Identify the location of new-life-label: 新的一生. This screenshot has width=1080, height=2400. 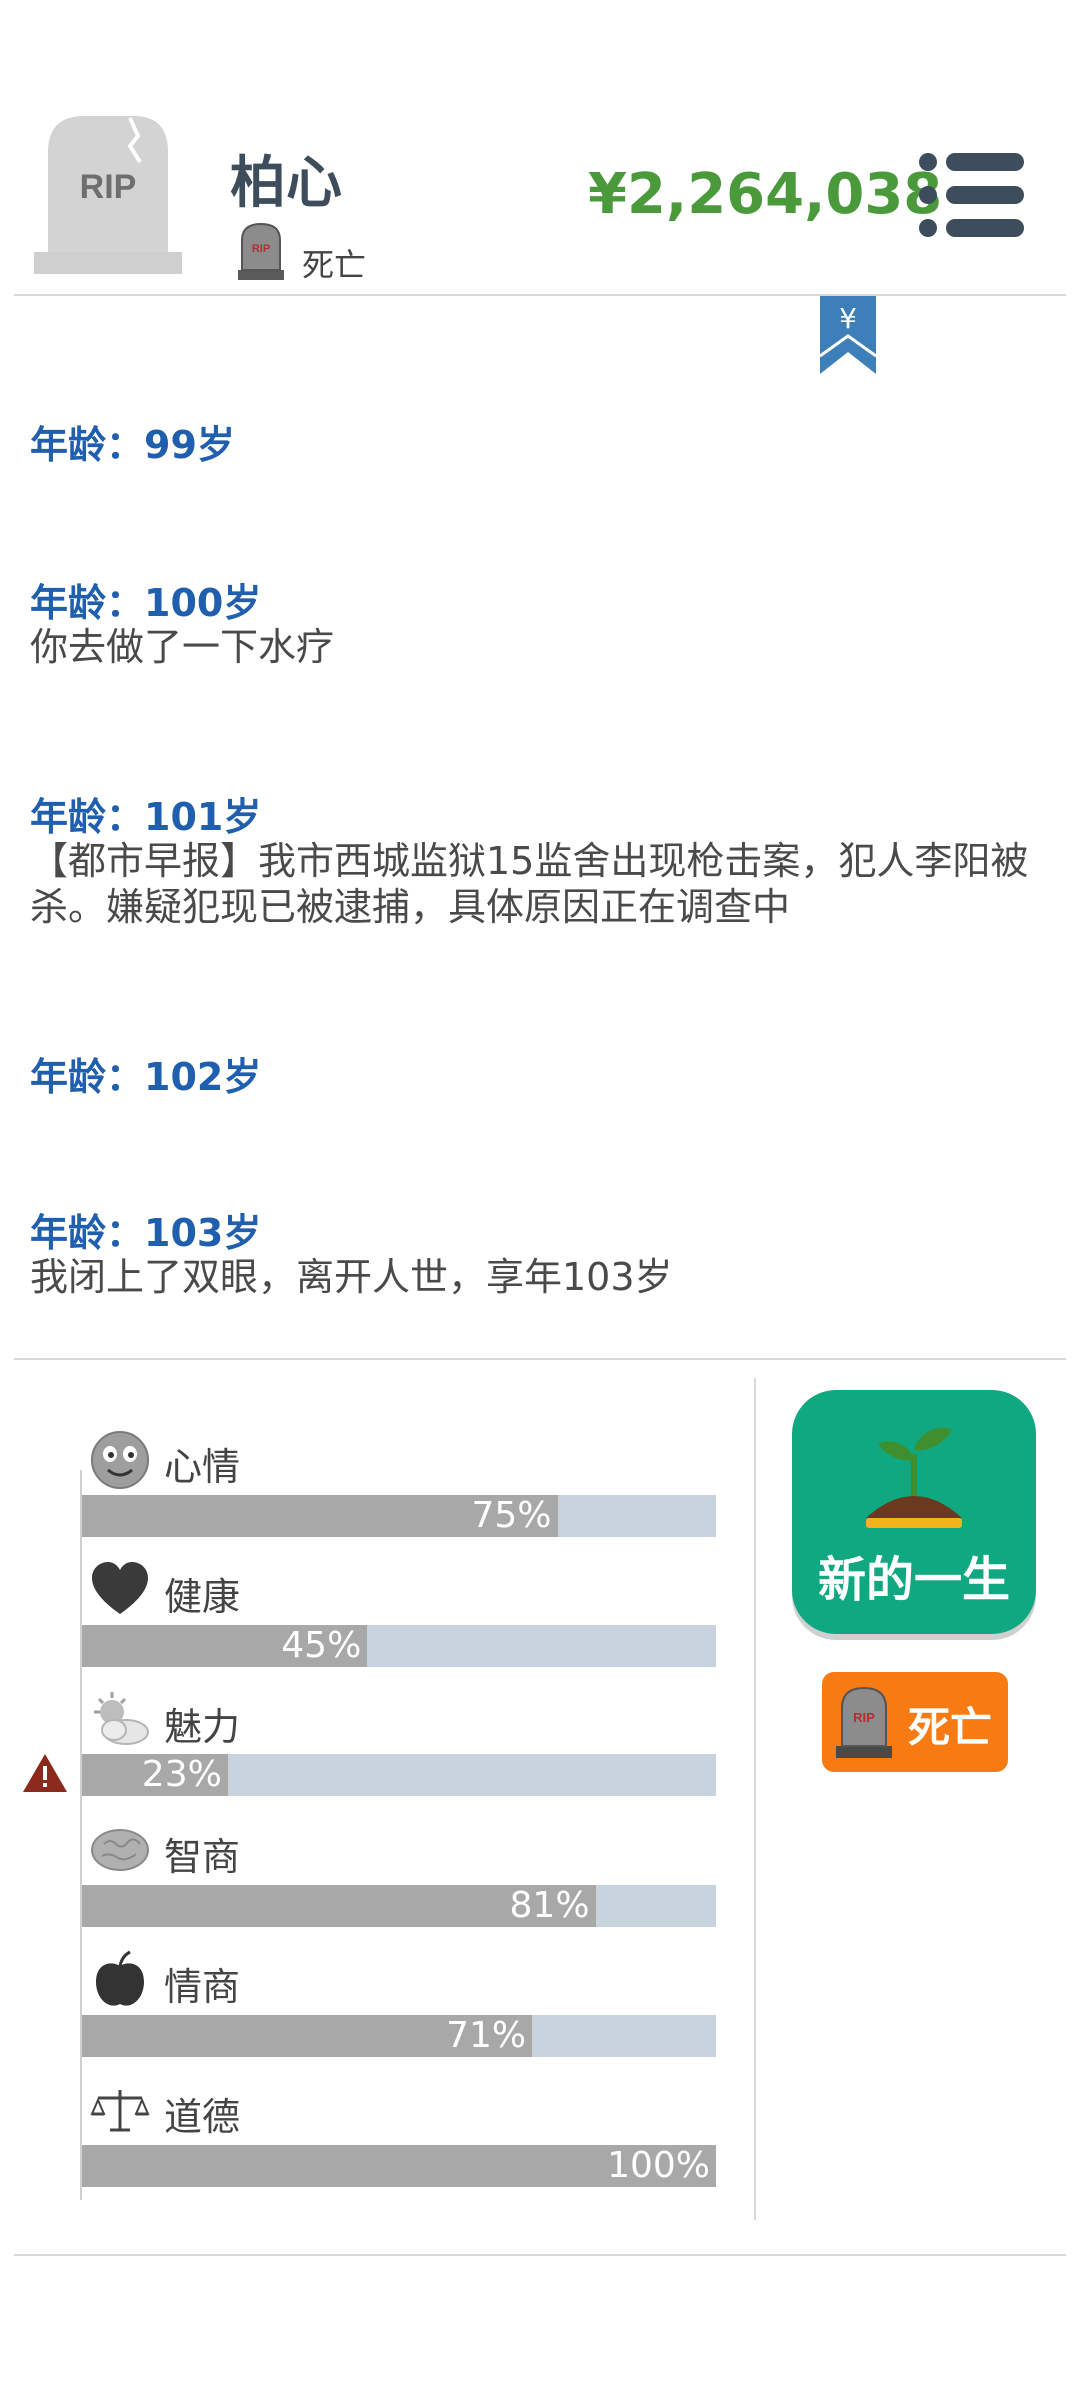
(913, 1580).